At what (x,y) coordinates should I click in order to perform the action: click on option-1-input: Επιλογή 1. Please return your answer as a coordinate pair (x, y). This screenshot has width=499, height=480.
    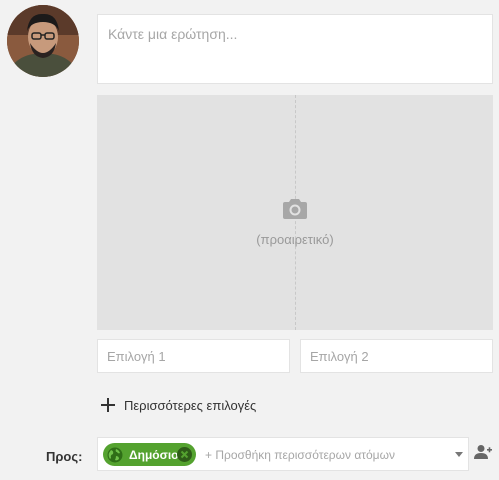
    Looking at the image, I should click on (193, 356).